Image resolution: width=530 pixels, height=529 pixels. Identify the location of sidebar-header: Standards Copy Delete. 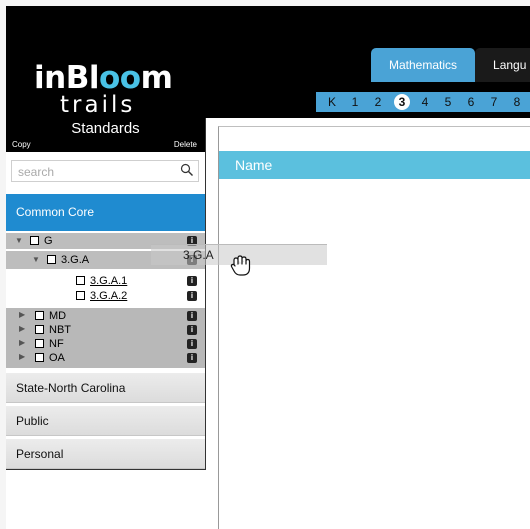
(105, 135).